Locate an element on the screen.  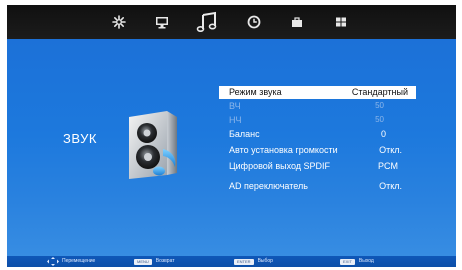
menu-item-value: Стандартный is located at coordinates (379, 92).